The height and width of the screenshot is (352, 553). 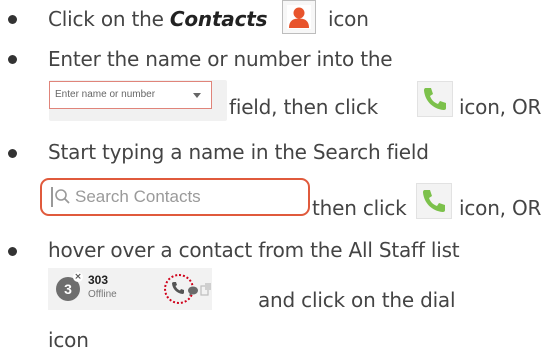 What do you see at coordinates (348, 19) in the screenshot?
I see `step1-suffix: icon` at bounding box center [348, 19].